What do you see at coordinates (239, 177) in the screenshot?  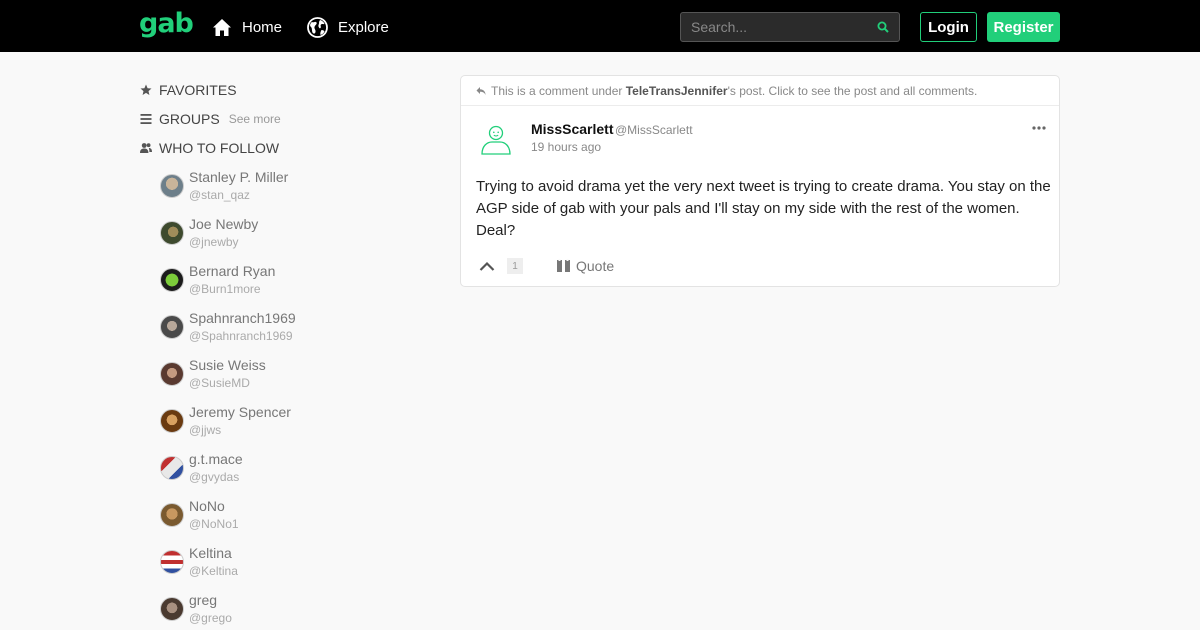 I see `follow-name: Stanley P. Miller` at bounding box center [239, 177].